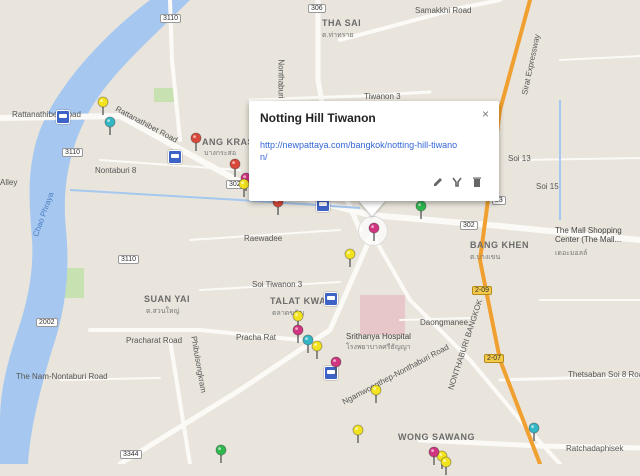  Describe the element at coordinates (595, 448) in the screenshot. I see `road-label: Ratchadaphisek` at that location.